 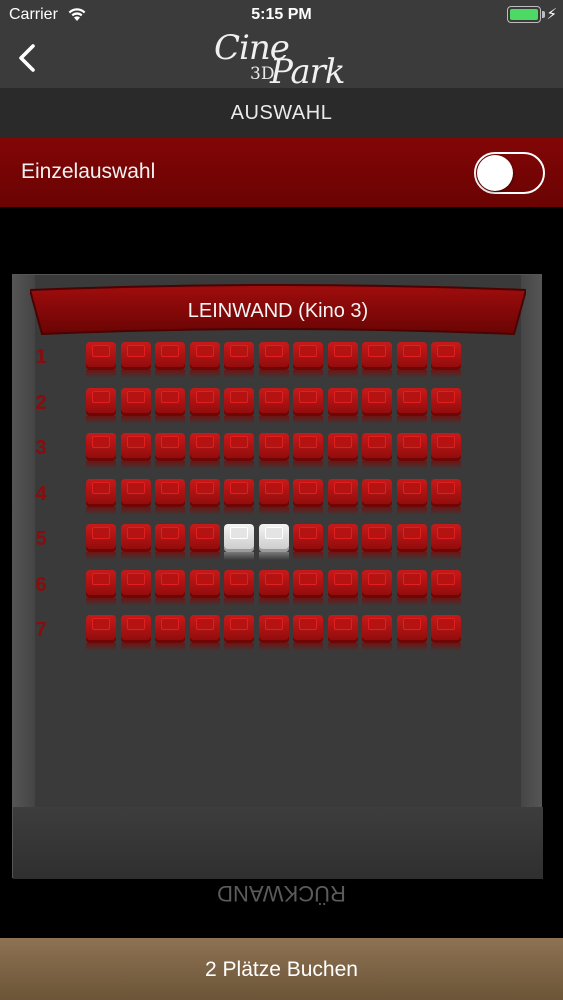 I want to click on hall-right-wall, so click(x=530, y=577).